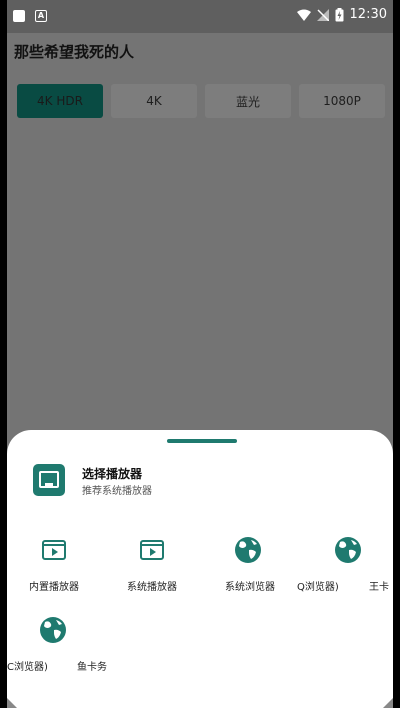  What do you see at coordinates (200, 53) in the screenshot?
I see `app-bar: 那些希望我死的人` at bounding box center [200, 53].